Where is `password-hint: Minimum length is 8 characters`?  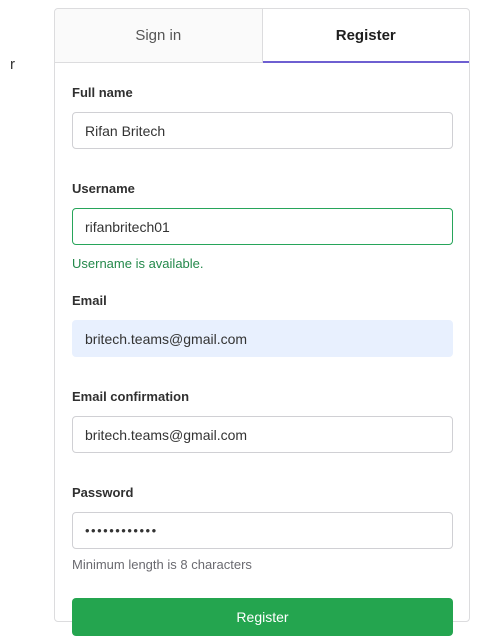 password-hint: Minimum length is 8 characters is located at coordinates (162, 564).